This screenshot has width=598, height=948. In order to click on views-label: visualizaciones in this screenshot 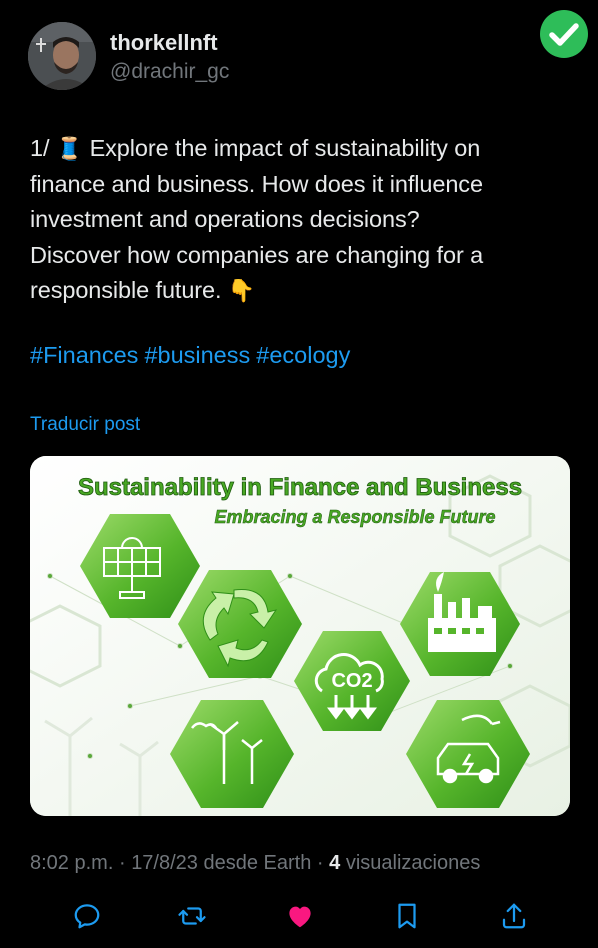, I will do `click(413, 863)`.